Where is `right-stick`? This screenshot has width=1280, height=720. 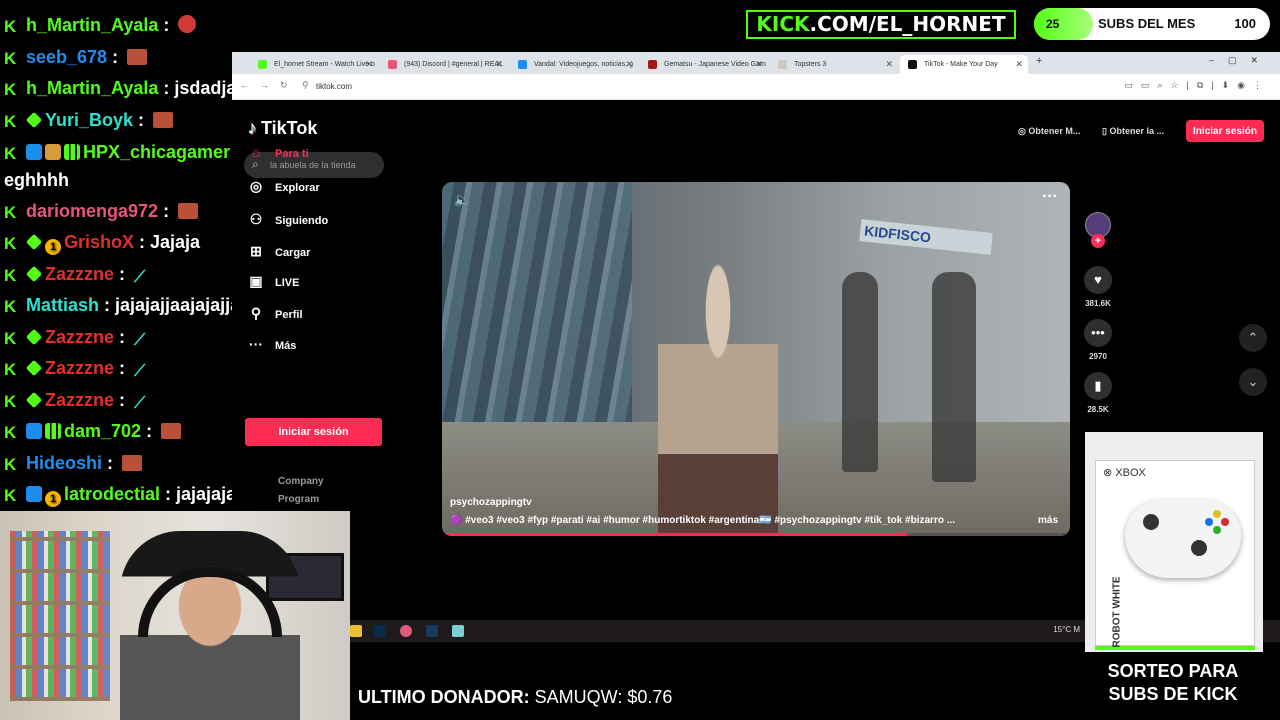
right-stick is located at coordinates (1199, 548).